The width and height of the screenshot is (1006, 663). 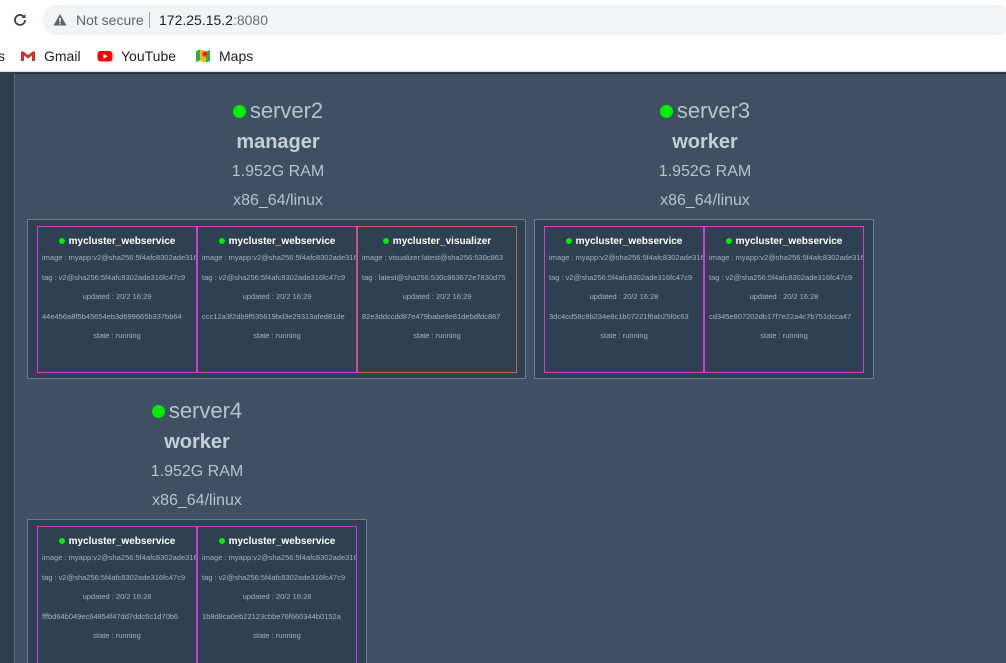 I want to click on task-name: mycluster_visualizer, so click(x=442, y=241).